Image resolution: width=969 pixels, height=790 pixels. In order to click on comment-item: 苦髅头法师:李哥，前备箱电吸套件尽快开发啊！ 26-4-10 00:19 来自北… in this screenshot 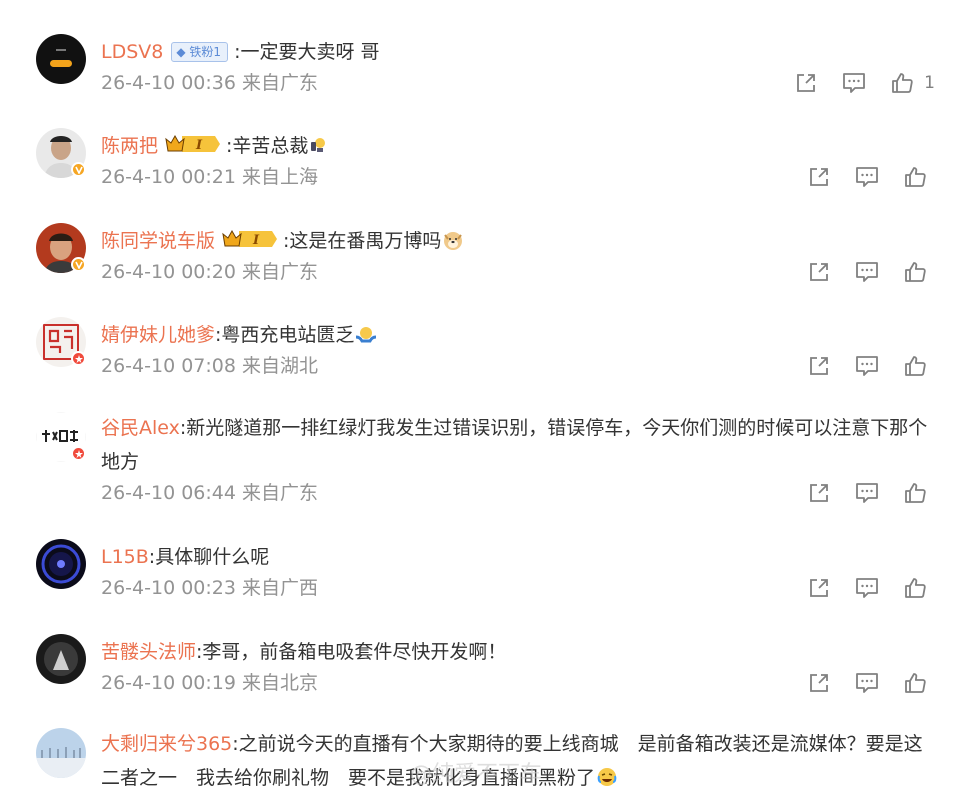, I will do `click(484, 674)`.